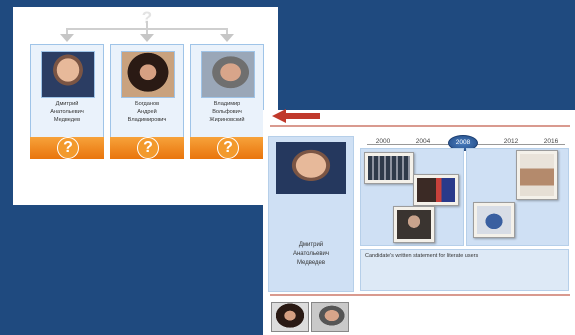 The width and height of the screenshot is (575, 335). Describe the element at coordinates (420, 295) in the screenshot. I see `divider-bottom` at that location.